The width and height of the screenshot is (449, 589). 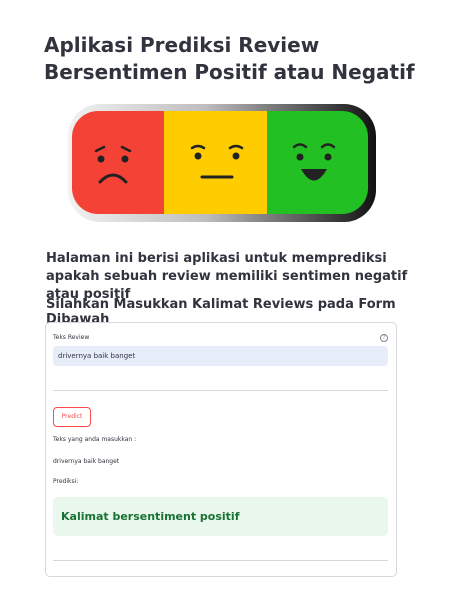 I want to click on review-field-label: Teks Review, so click(x=71, y=337).